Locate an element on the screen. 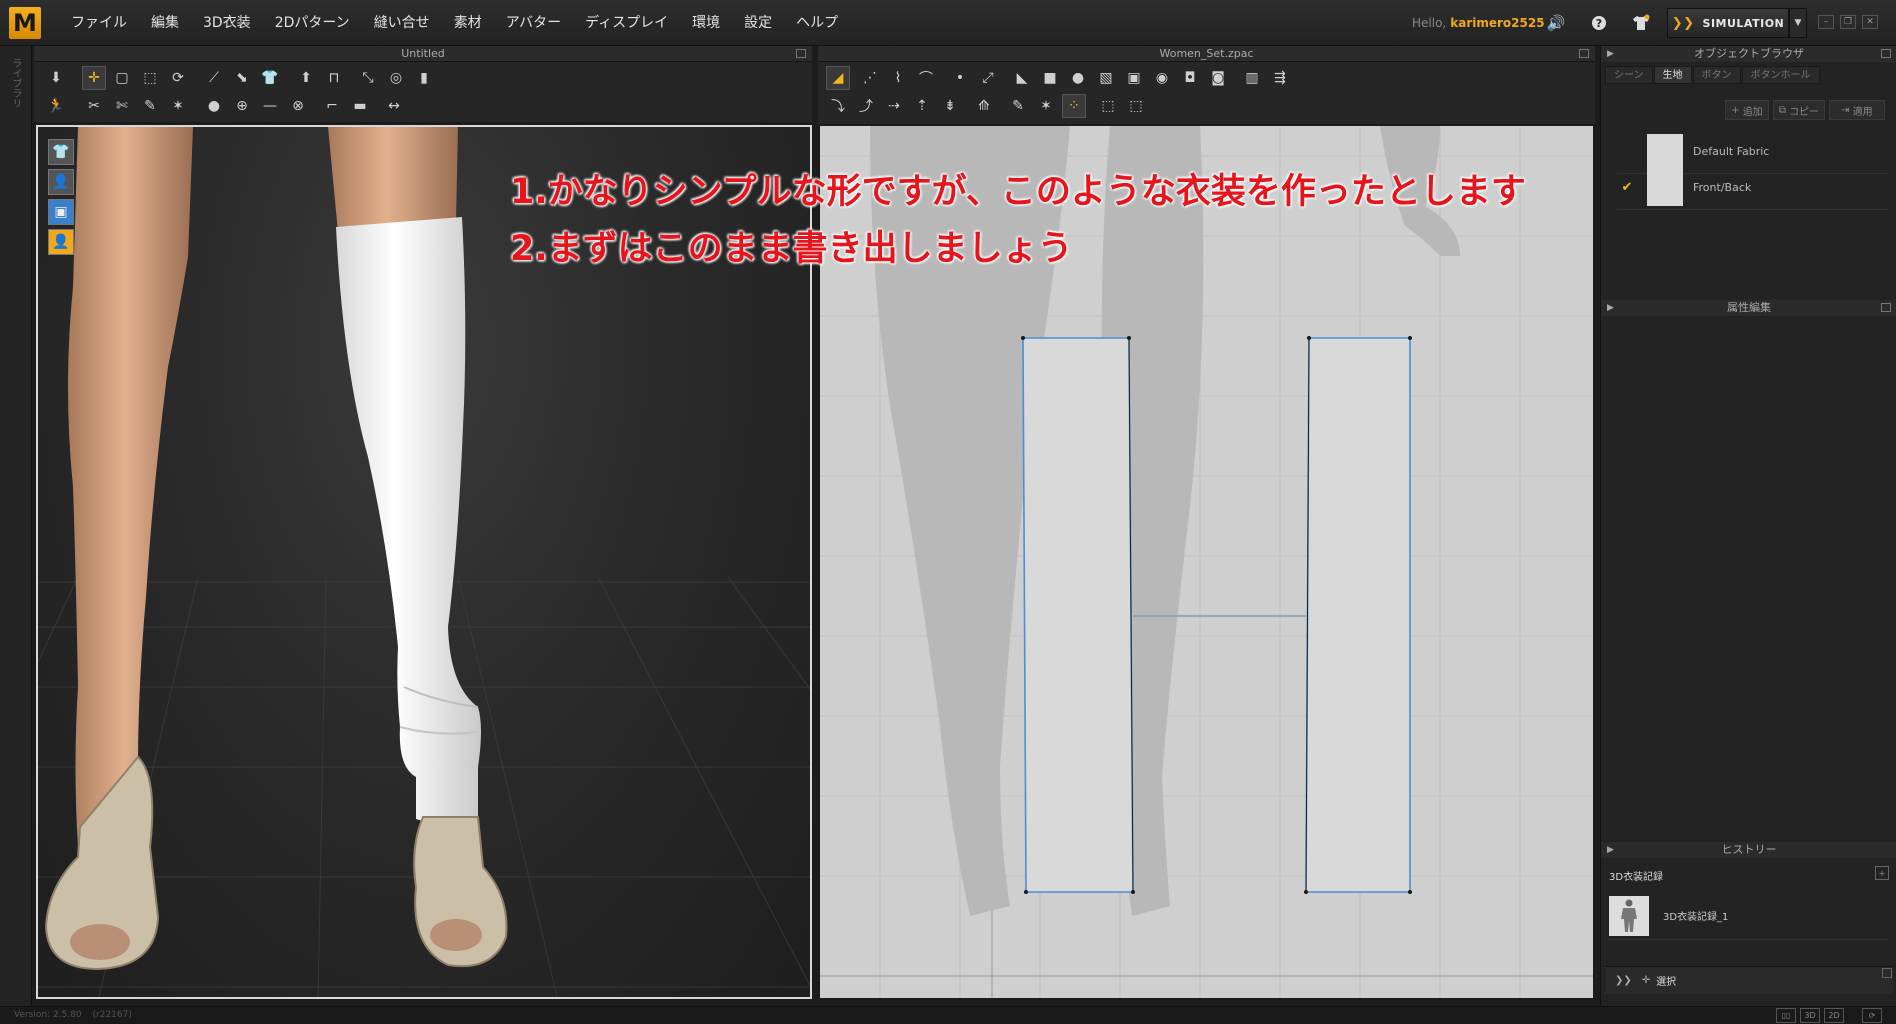 The height and width of the screenshot is (1024, 1896). arrange-icon: ⬆ is located at coordinates (306, 78).